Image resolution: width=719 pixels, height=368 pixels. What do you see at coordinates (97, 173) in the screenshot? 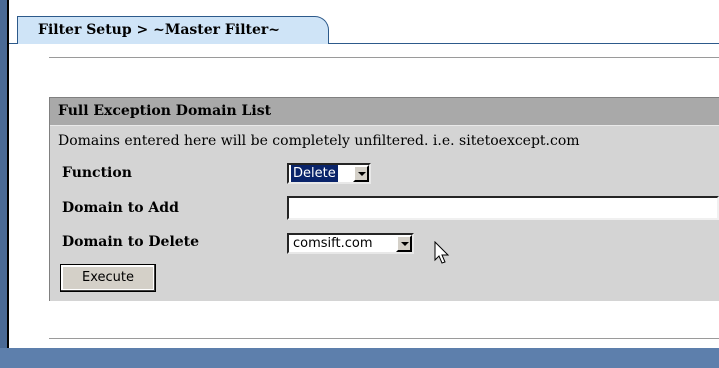
I see `function-label: Function` at bounding box center [97, 173].